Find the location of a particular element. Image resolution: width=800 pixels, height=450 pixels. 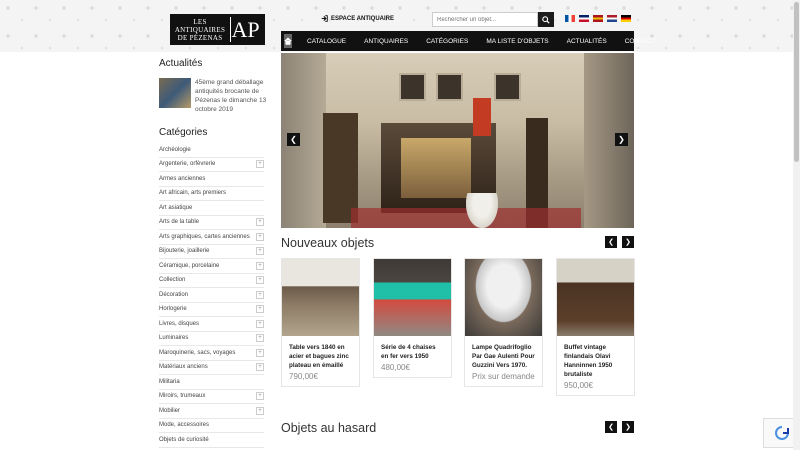

category-label: Miroirs, trumeaux is located at coordinates (182, 396).